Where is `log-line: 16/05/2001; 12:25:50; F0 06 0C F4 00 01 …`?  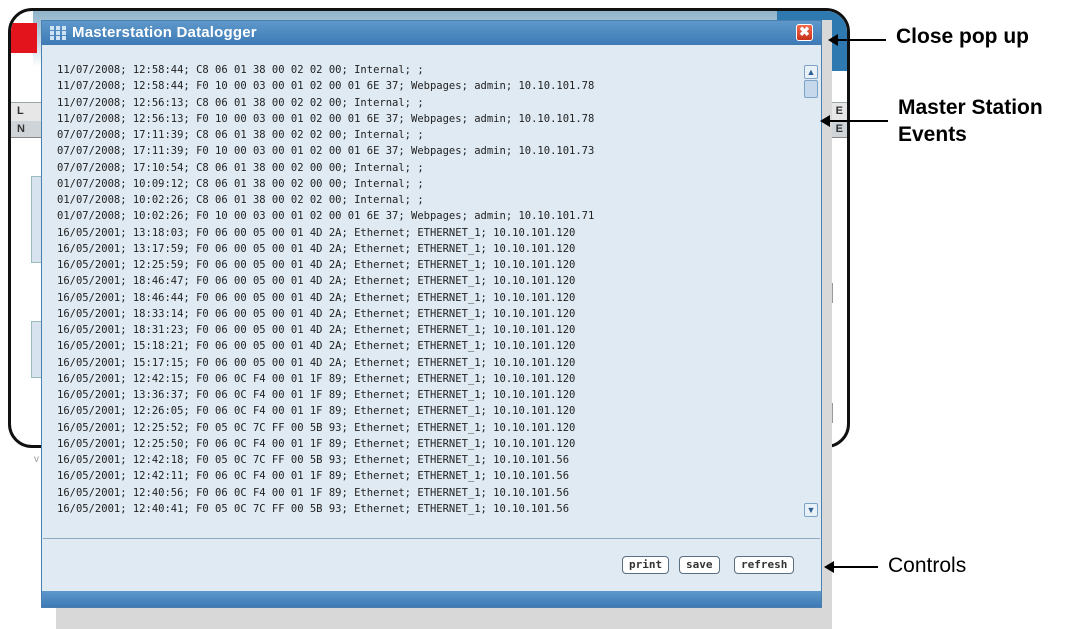
log-line: 16/05/2001; 12:25:50; F0 06 0C F4 00 01 … is located at coordinates (316, 443).